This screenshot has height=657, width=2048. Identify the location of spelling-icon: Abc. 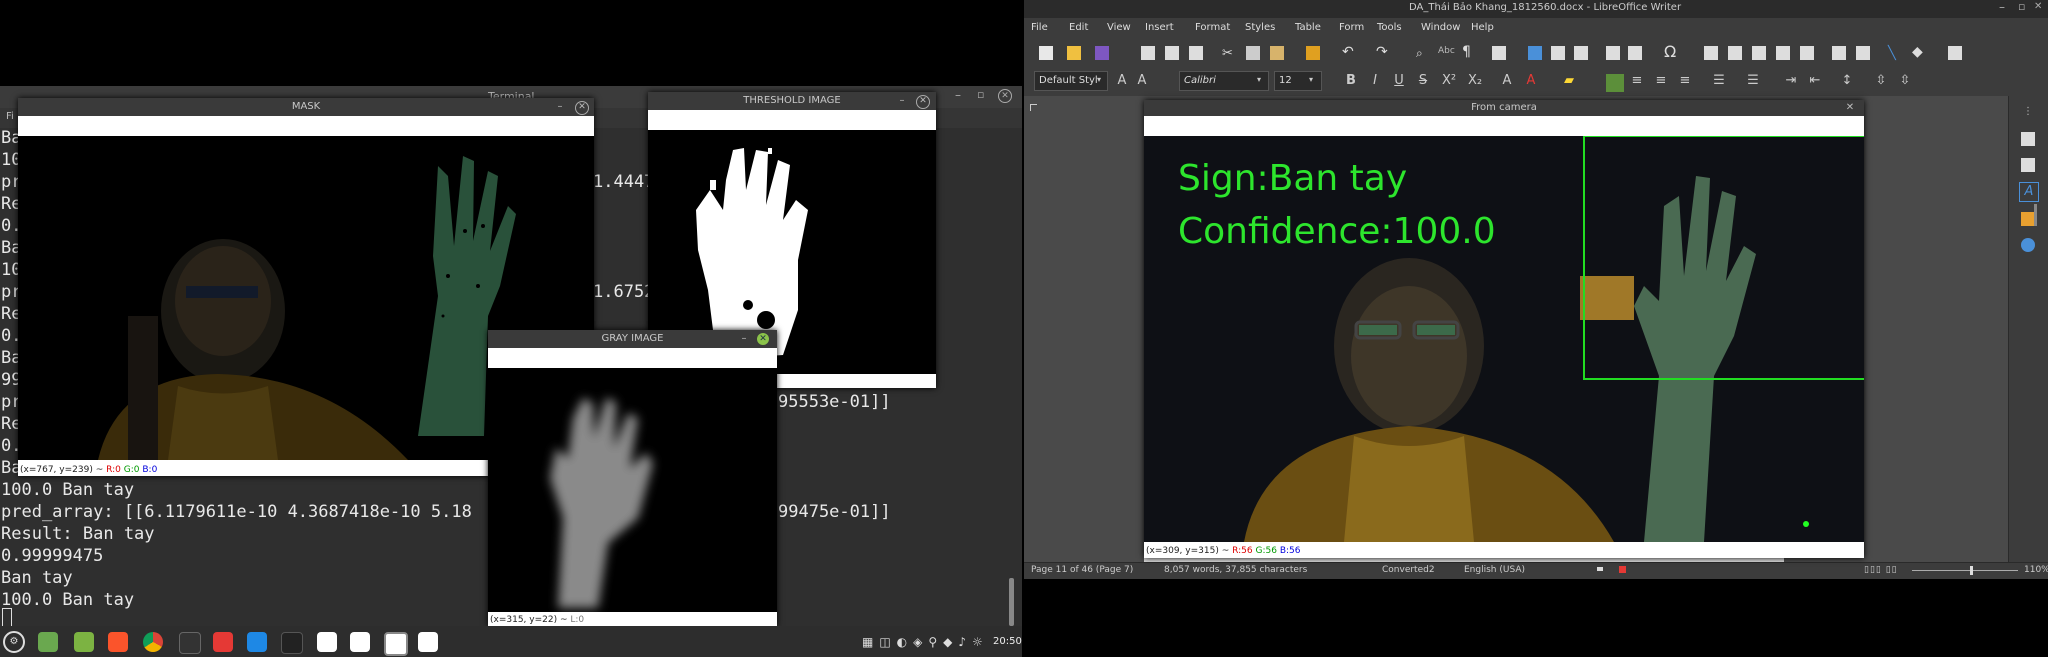
(1446, 53).